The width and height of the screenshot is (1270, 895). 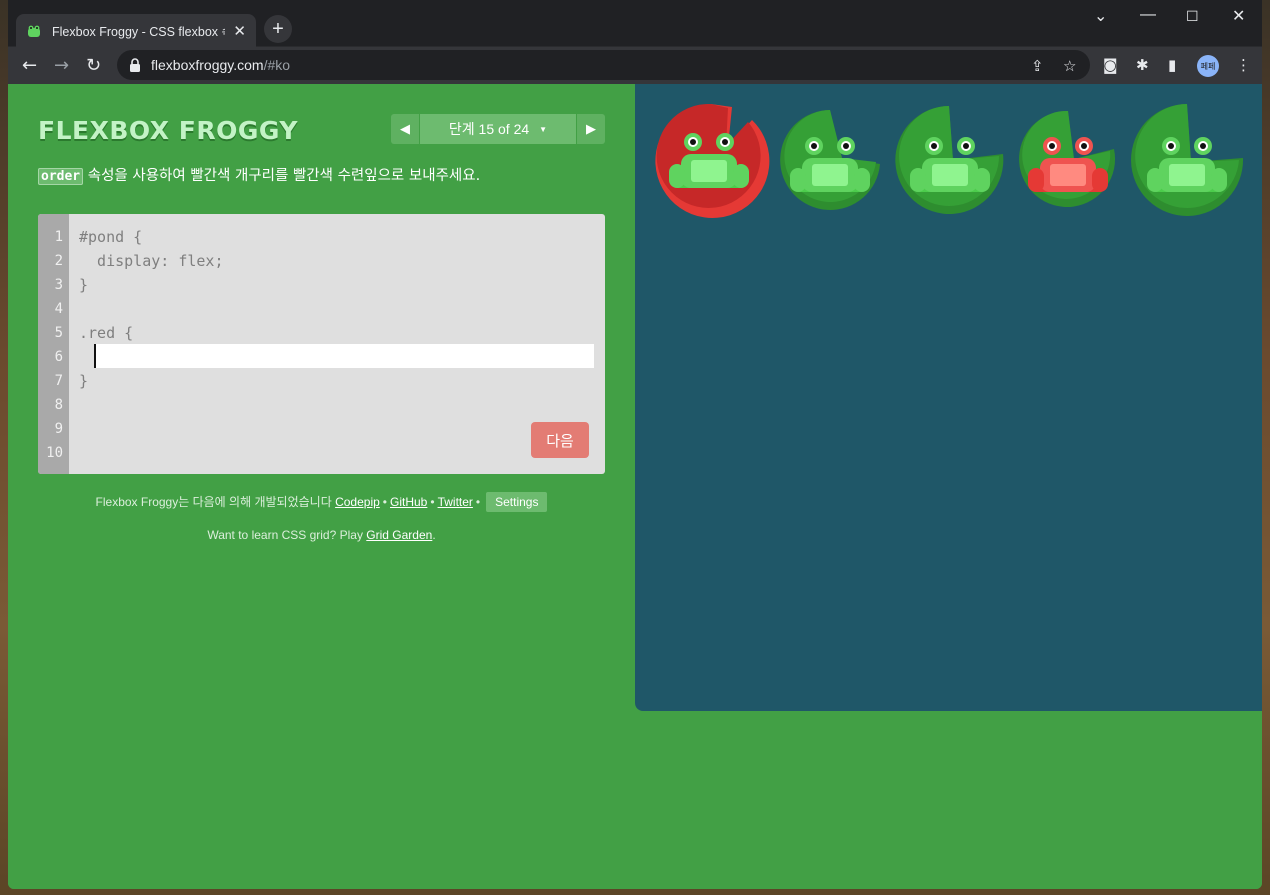 What do you see at coordinates (455, 502) in the screenshot?
I see `twitter-link: Twitter` at bounding box center [455, 502].